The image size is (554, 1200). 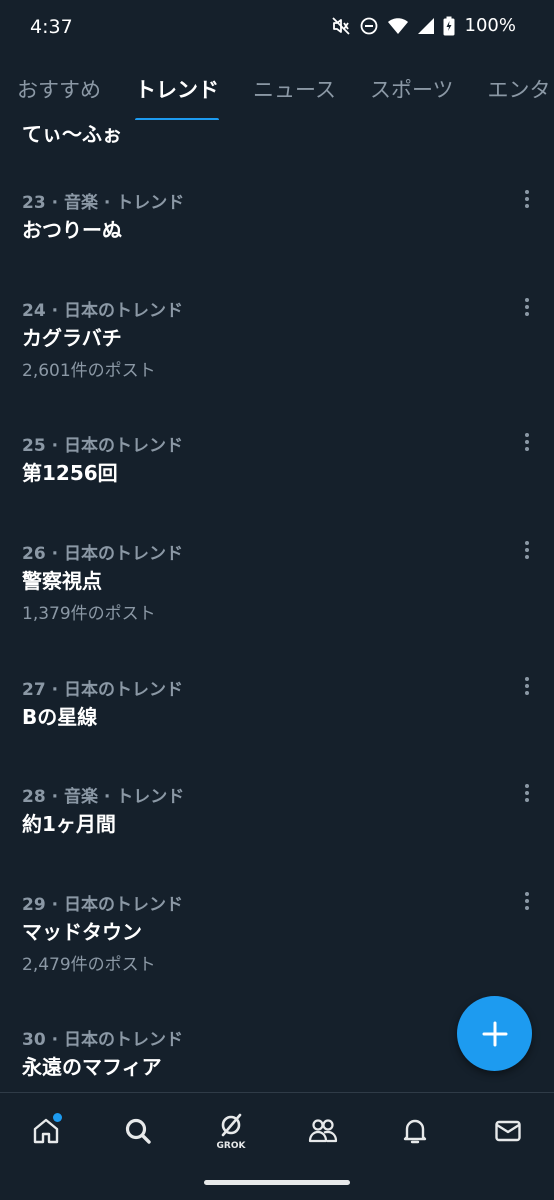 I want to click on trend-title: おつりーぬ, so click(x=72, y=230).